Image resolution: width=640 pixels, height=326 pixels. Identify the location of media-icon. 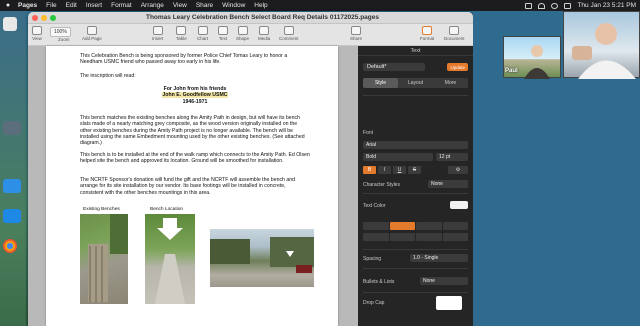
(264, 30).